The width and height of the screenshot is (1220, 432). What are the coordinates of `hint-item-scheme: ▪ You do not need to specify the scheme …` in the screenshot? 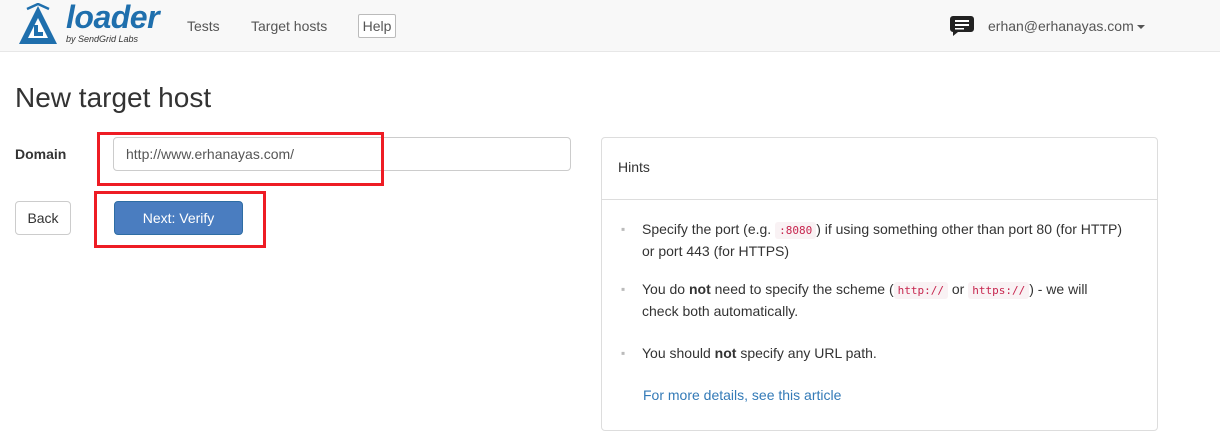 It's located at (873, 300).